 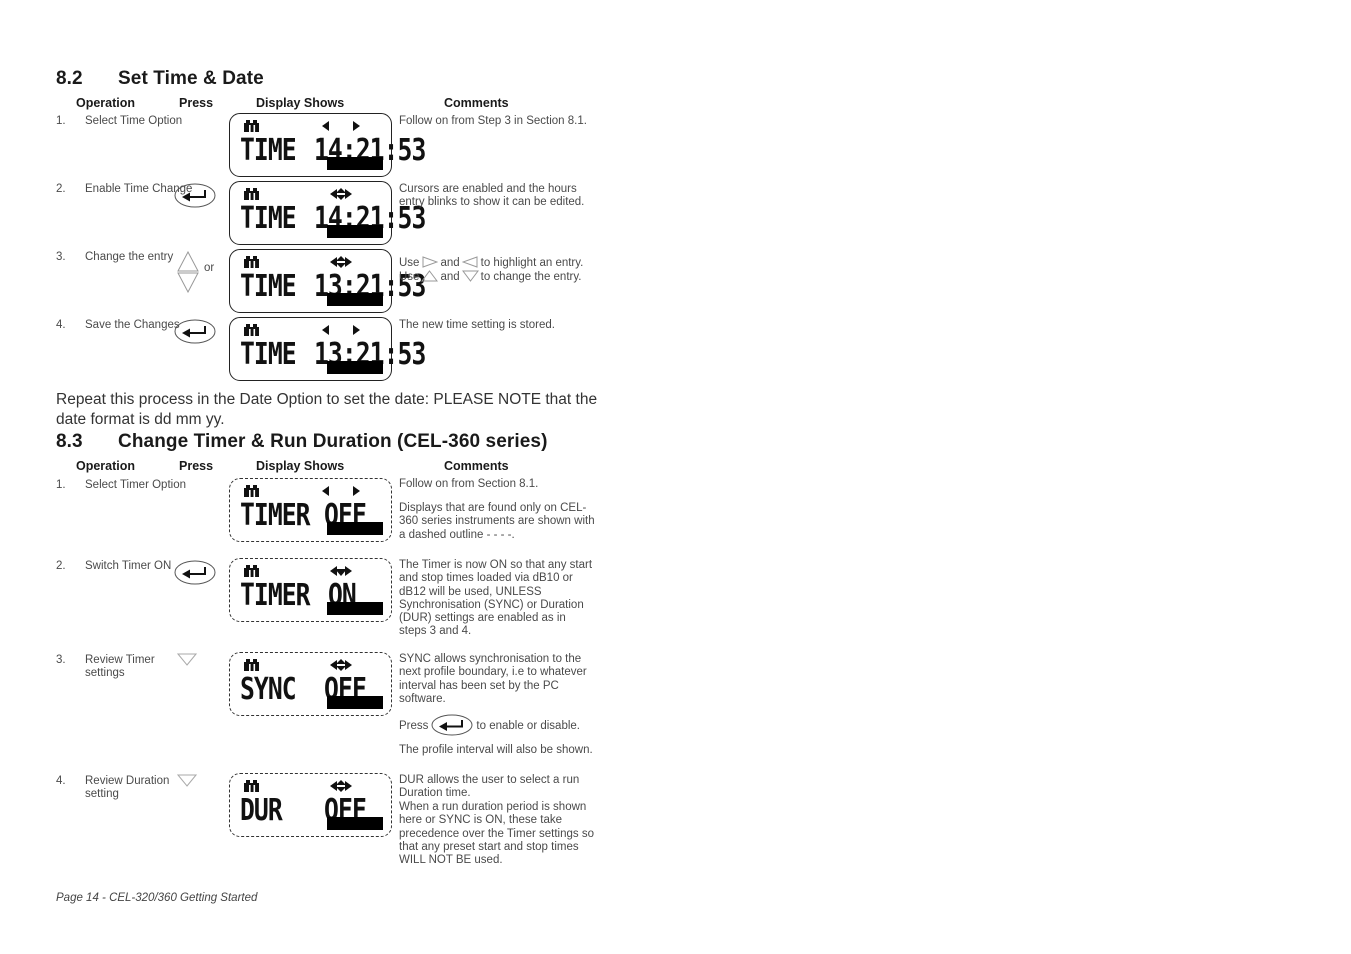 I want to click on lcd-display: TIMER OFF, so click(x=310, y=510).